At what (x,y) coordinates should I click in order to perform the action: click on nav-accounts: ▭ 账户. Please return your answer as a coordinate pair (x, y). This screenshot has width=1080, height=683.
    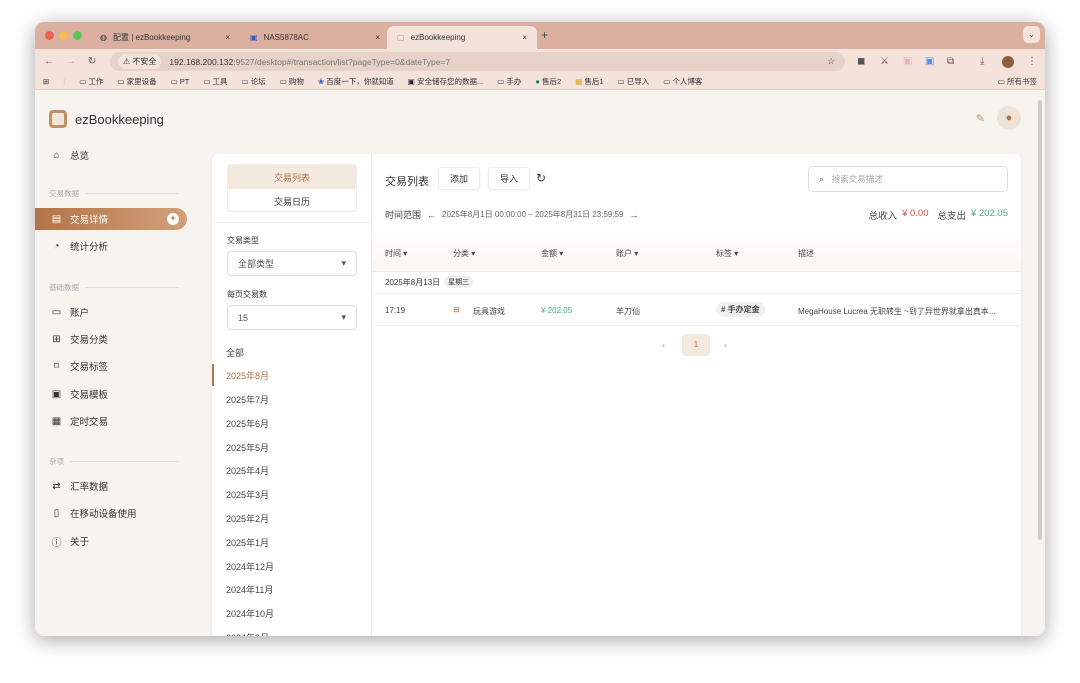
    Looking at the image, I should click on (111, 312).